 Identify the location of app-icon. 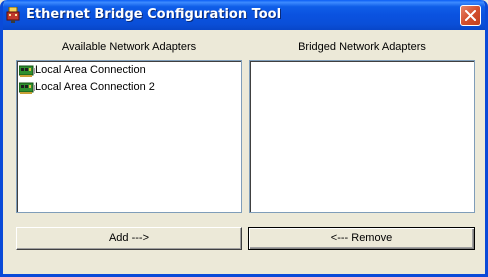
(13, 14).